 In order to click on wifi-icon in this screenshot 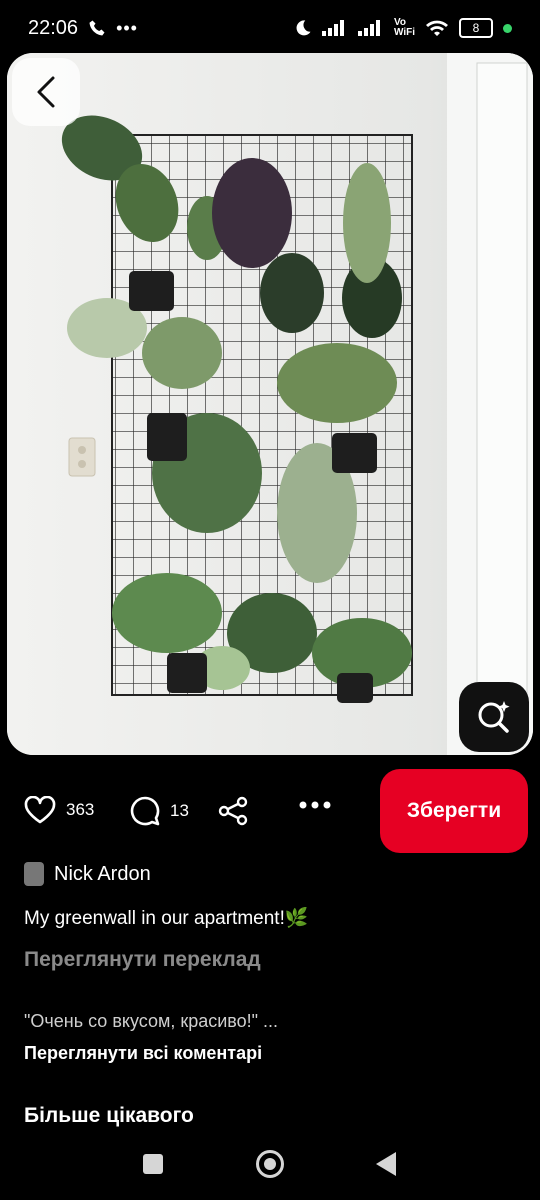, I will do `click(437, 28)`.